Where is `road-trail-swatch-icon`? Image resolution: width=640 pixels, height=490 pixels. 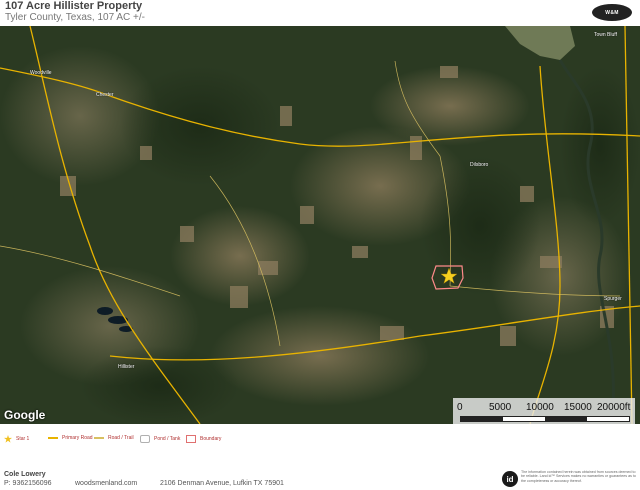
road-trail-swatch-icon is located at coordinates (99, 438).